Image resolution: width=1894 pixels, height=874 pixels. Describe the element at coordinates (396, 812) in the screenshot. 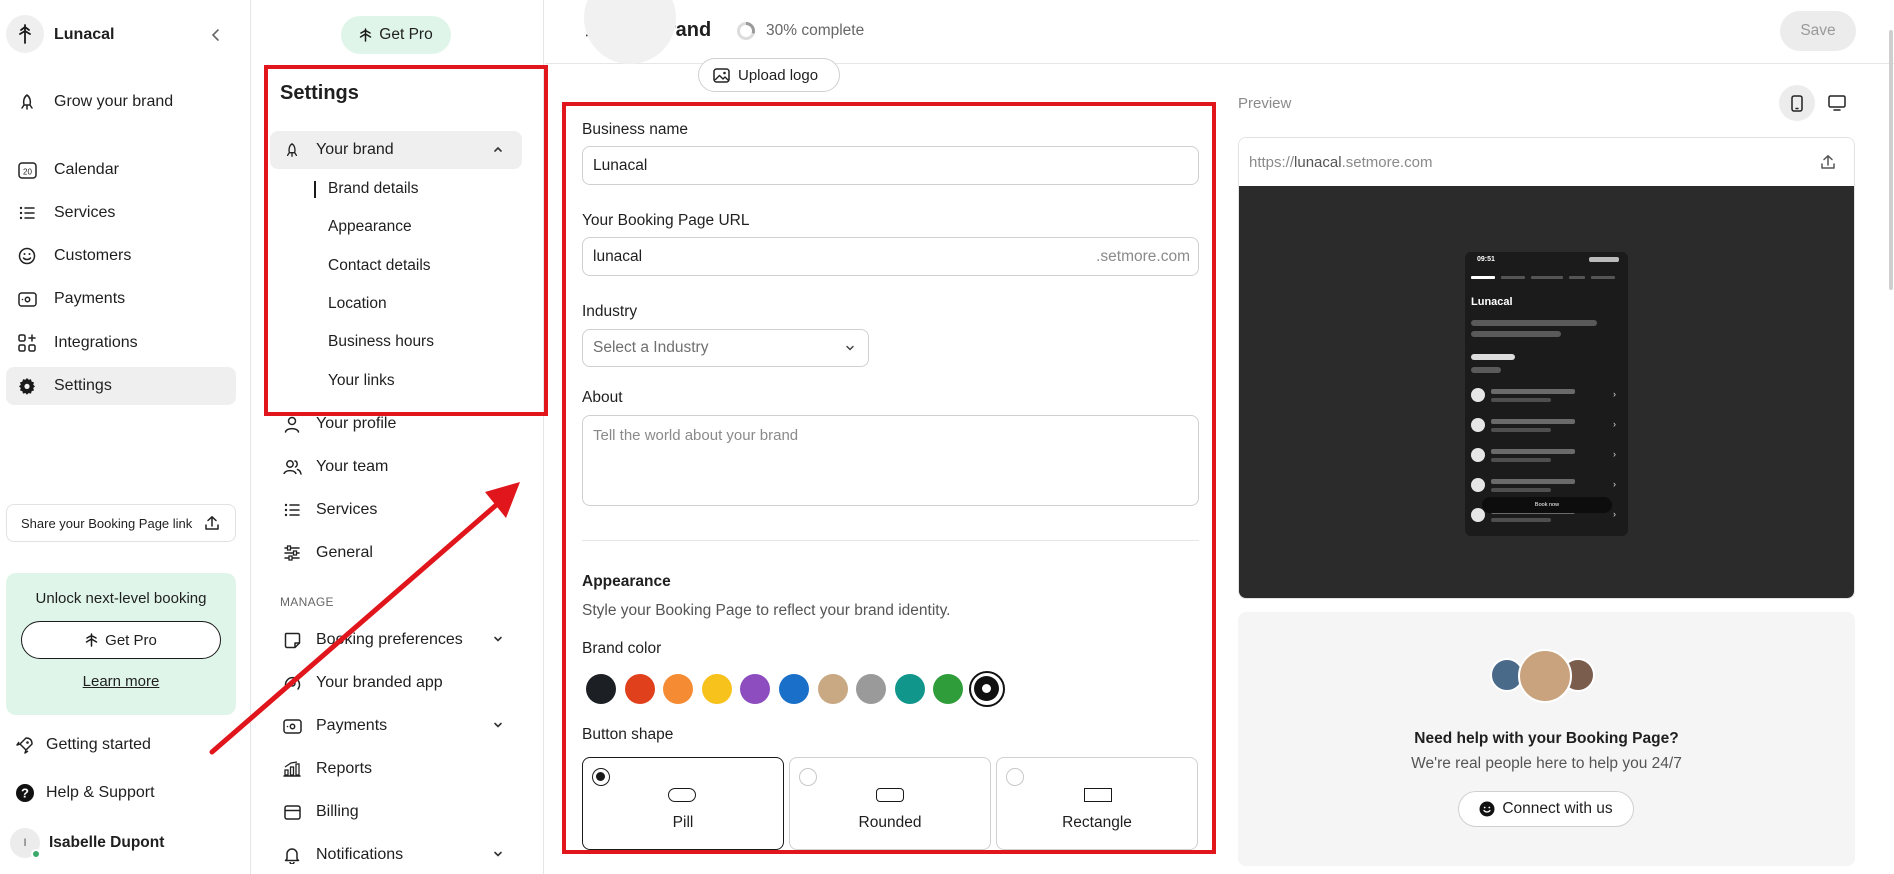

I see `manage-item-billing: Billing` at that location.